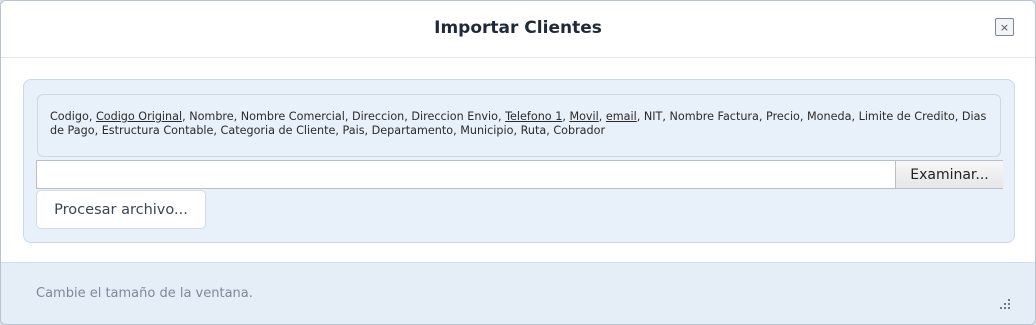 The width and height of the screenshot is (1036, 325). What do you see at coordinates (157, 130) in the screenshot?
I see `field-name: Estructura Contable` at bounding box center [157, 130].